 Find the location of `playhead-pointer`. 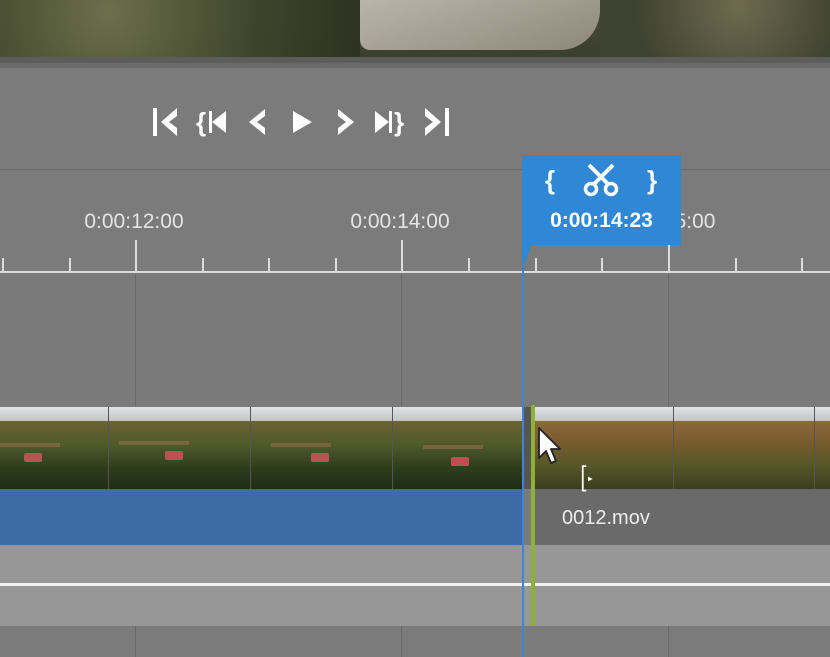

playhead-pointer is located at coordinates (527, 257).